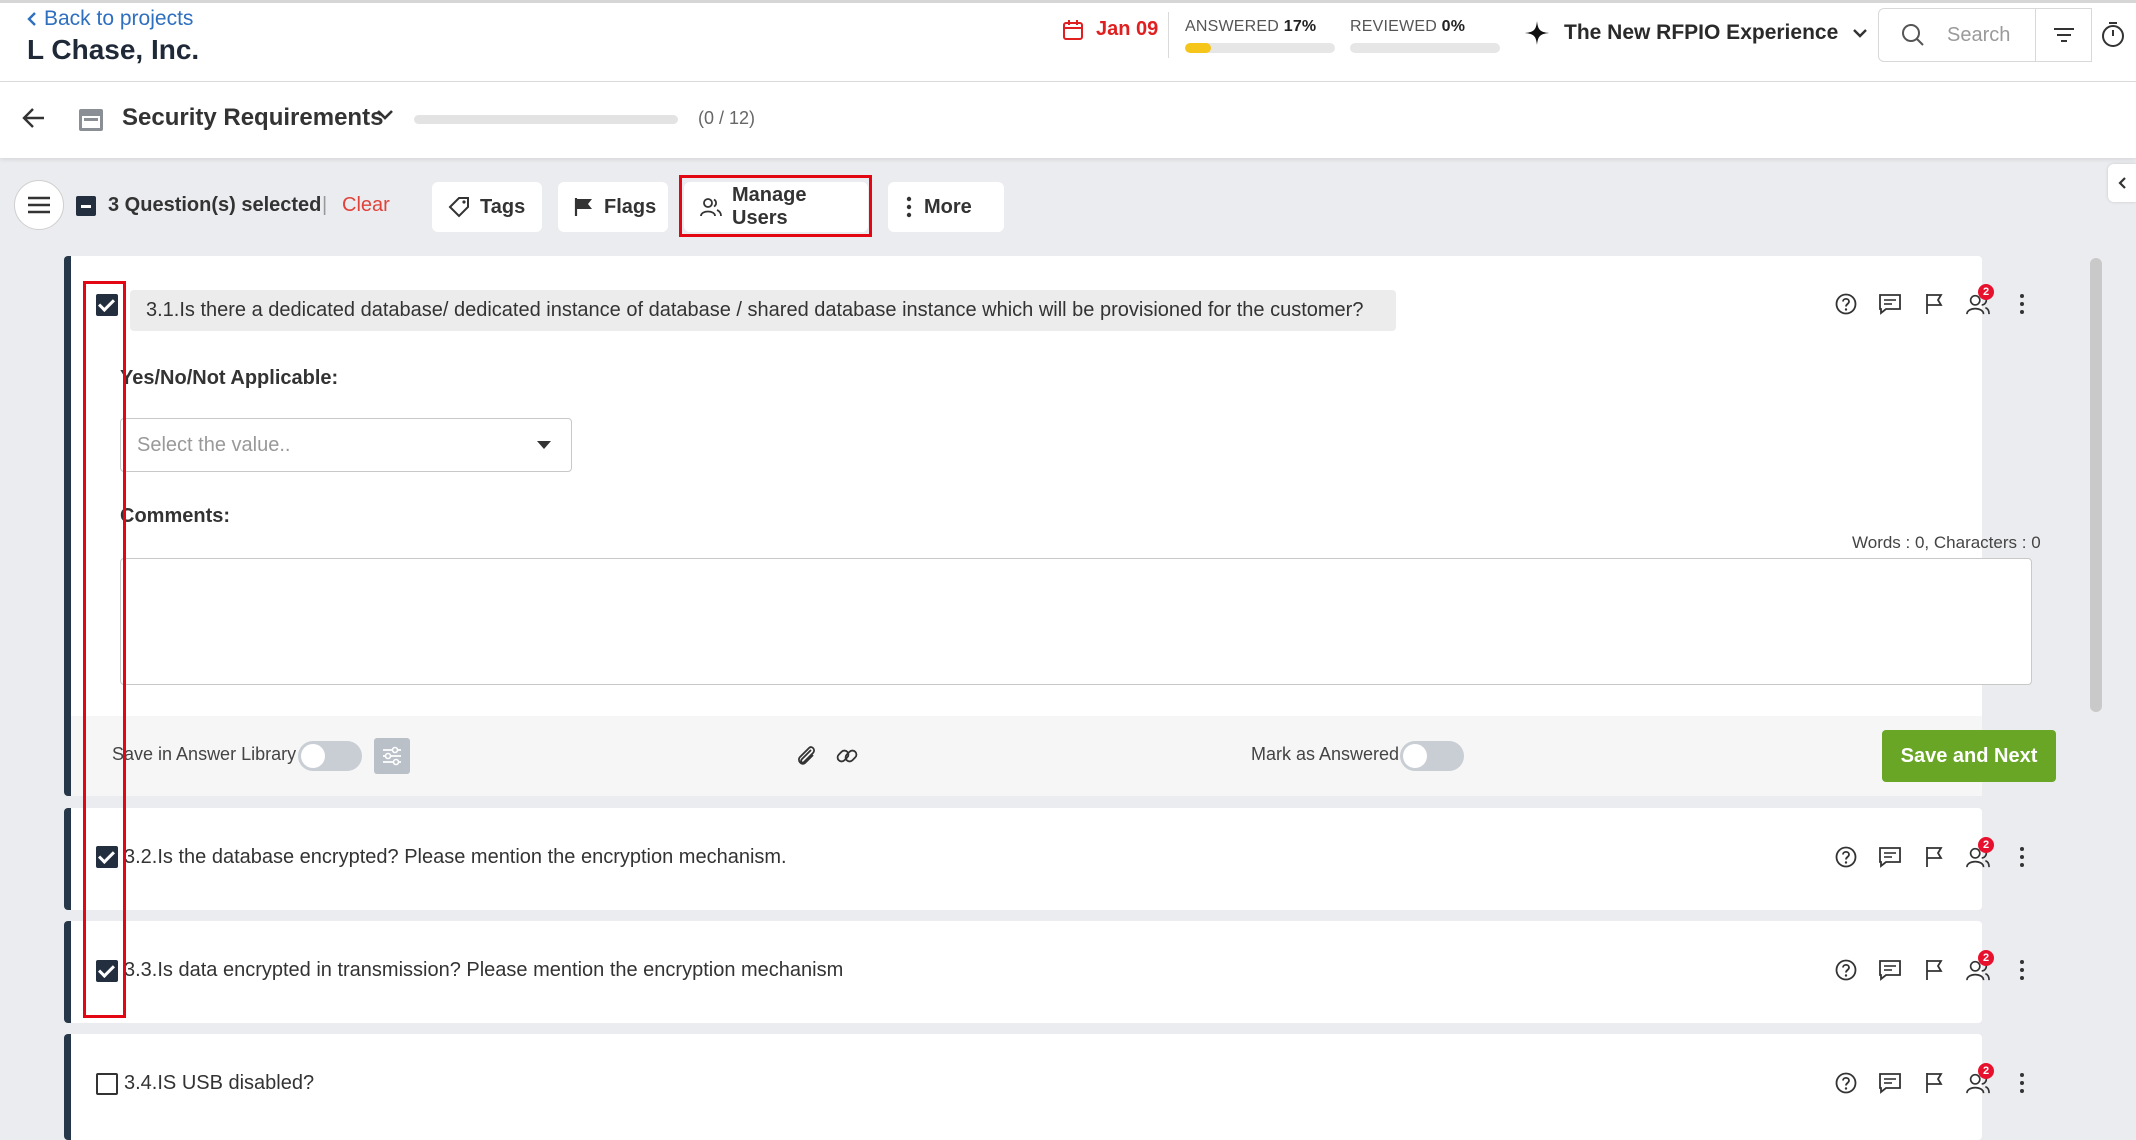 The image size is (2136, 1140). I want to click on back-to-projects-link: Back to projects, so click(109, 19).